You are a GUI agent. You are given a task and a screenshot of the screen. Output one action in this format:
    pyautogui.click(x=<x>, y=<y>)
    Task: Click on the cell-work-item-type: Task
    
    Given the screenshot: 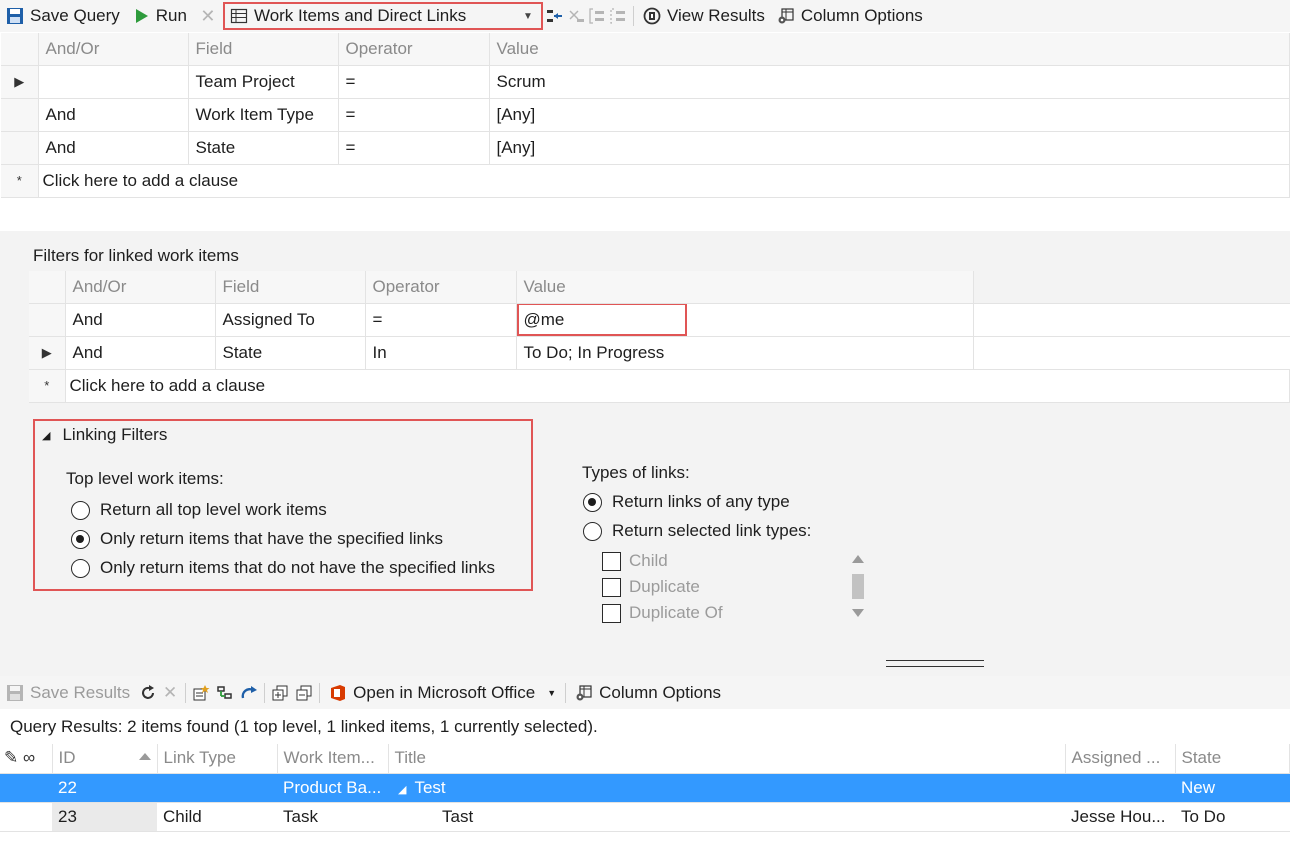 What is the action you would take?
    pyautogui.click(x=332, y=817)
    